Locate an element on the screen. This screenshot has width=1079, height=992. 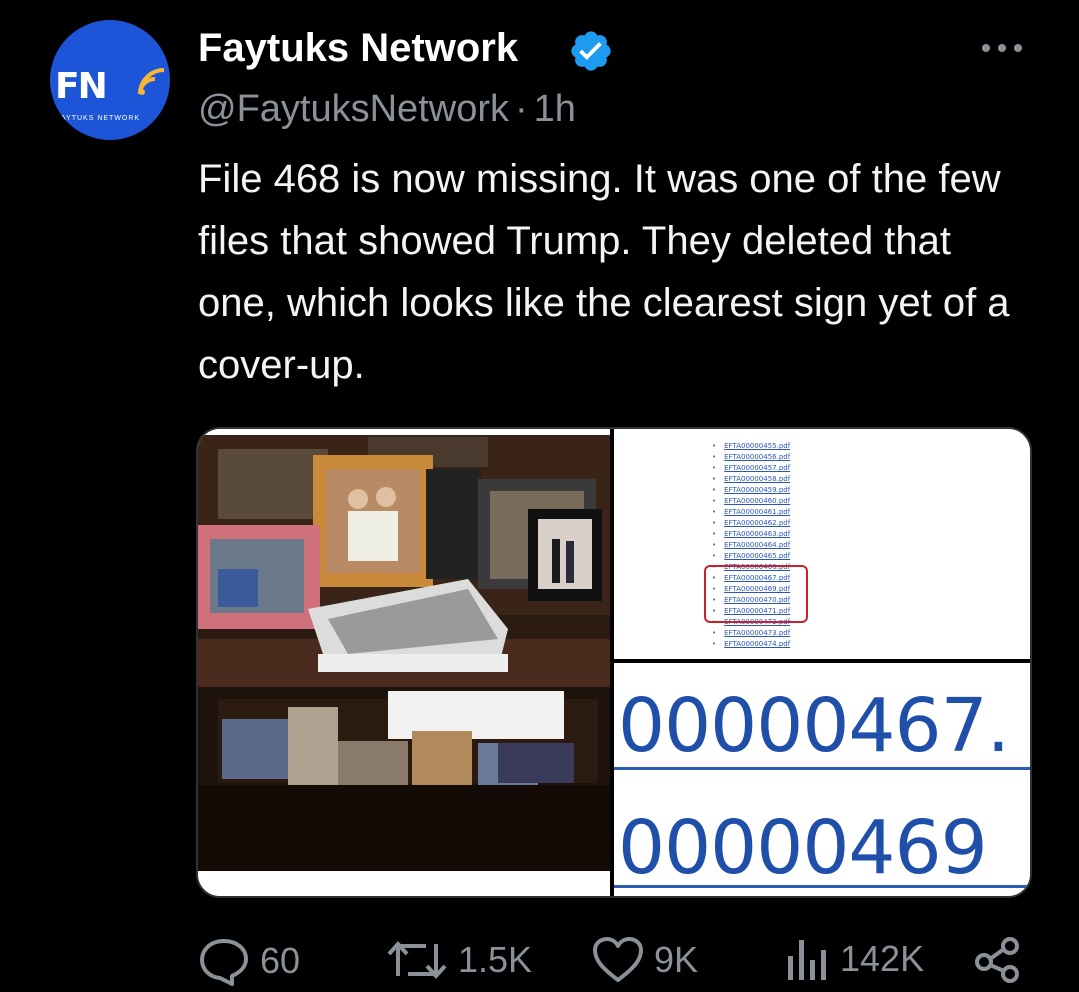
zoom-number: 00000467. is located at coordinates (814, 726).